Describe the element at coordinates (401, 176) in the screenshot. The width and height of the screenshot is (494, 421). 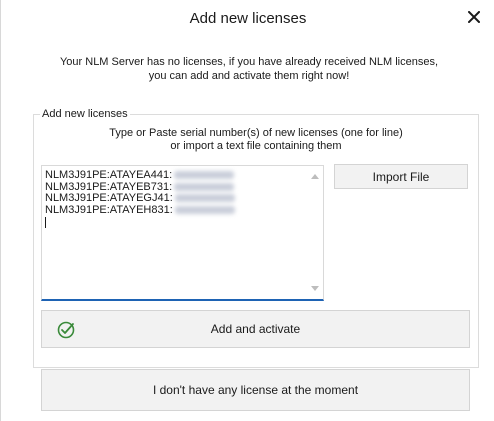
I see `import-file-button: Import File` at that location.